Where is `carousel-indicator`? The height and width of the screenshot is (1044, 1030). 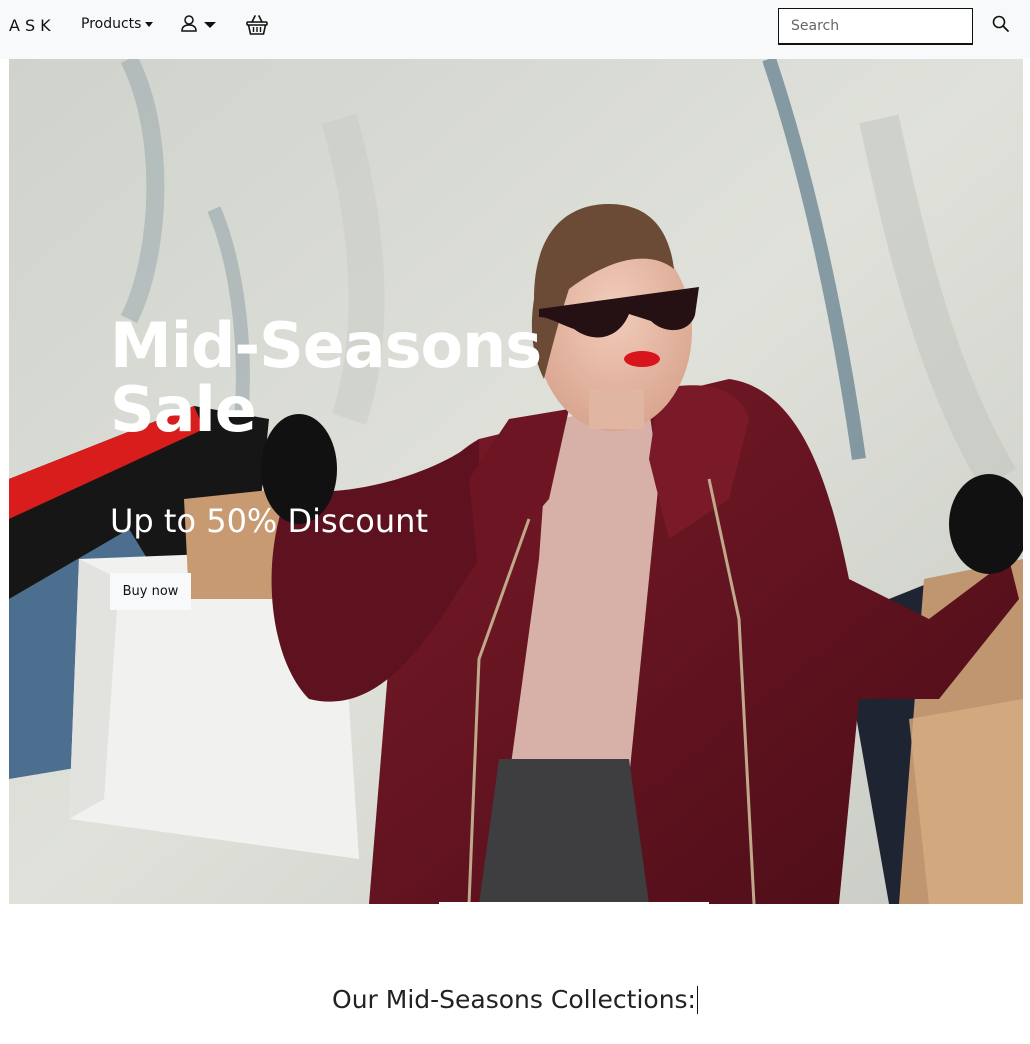
carousel-indicator is located at coordinates (574, 903).